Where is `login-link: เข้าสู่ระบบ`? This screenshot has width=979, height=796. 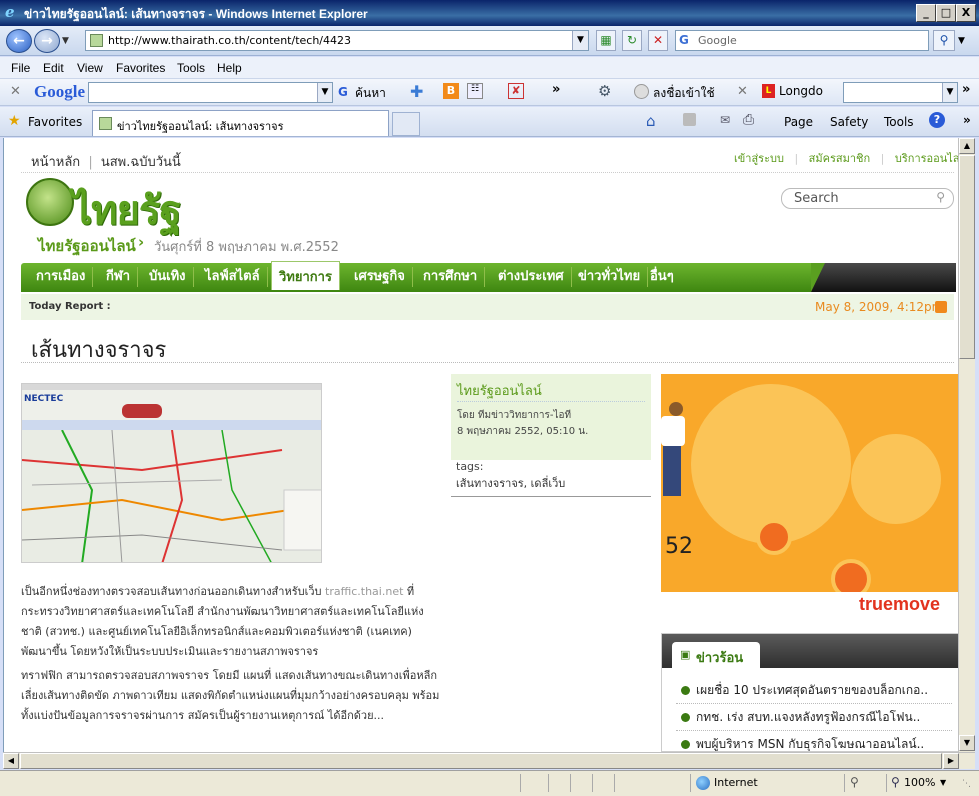
login-link: เข้าสู่ระบบ is located at coordinates (759, 158).